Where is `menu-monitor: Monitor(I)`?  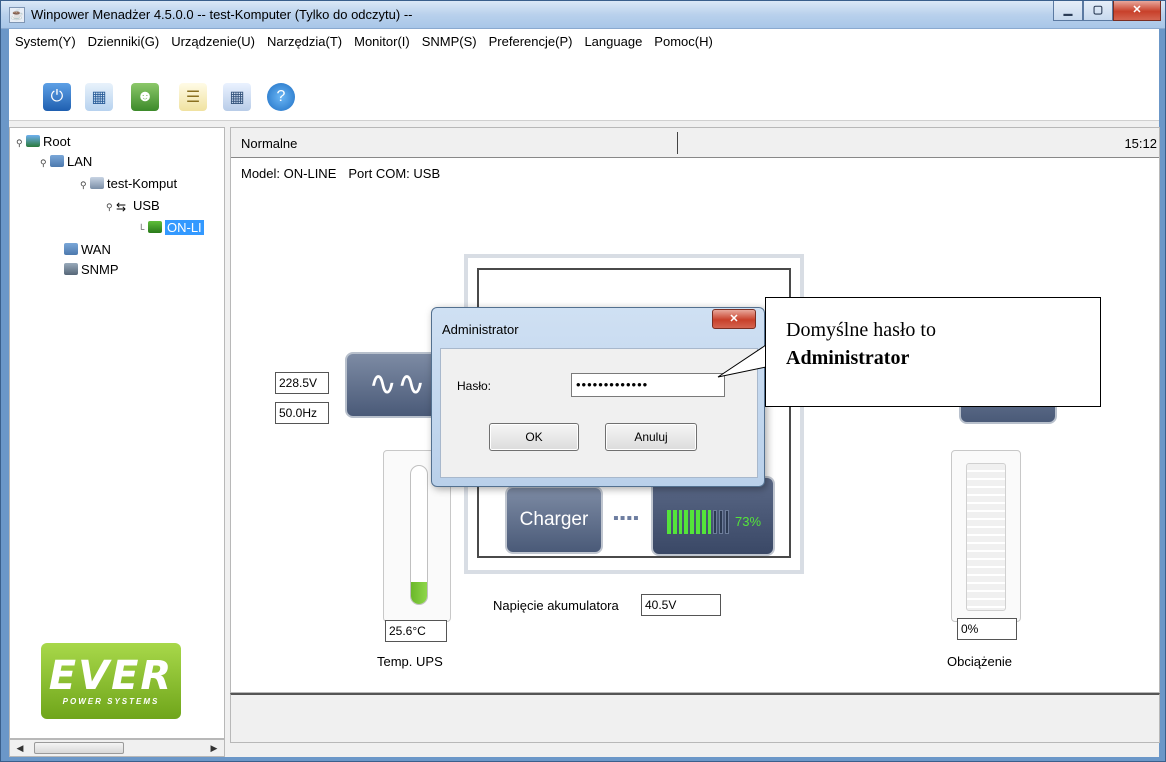 menu-monitor: Monitor(I) is located at coordinates (382, 41).